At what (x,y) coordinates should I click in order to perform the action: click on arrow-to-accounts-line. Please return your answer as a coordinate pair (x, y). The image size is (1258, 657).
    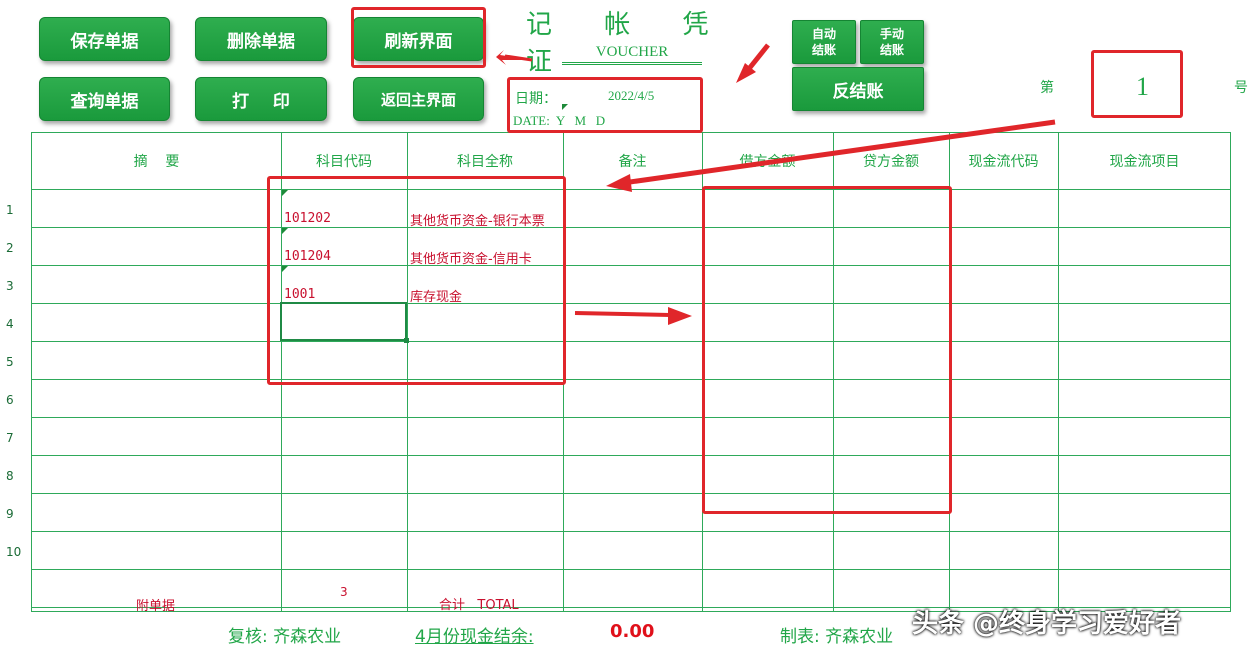
    Looking at the image, I should click on (842, 152).